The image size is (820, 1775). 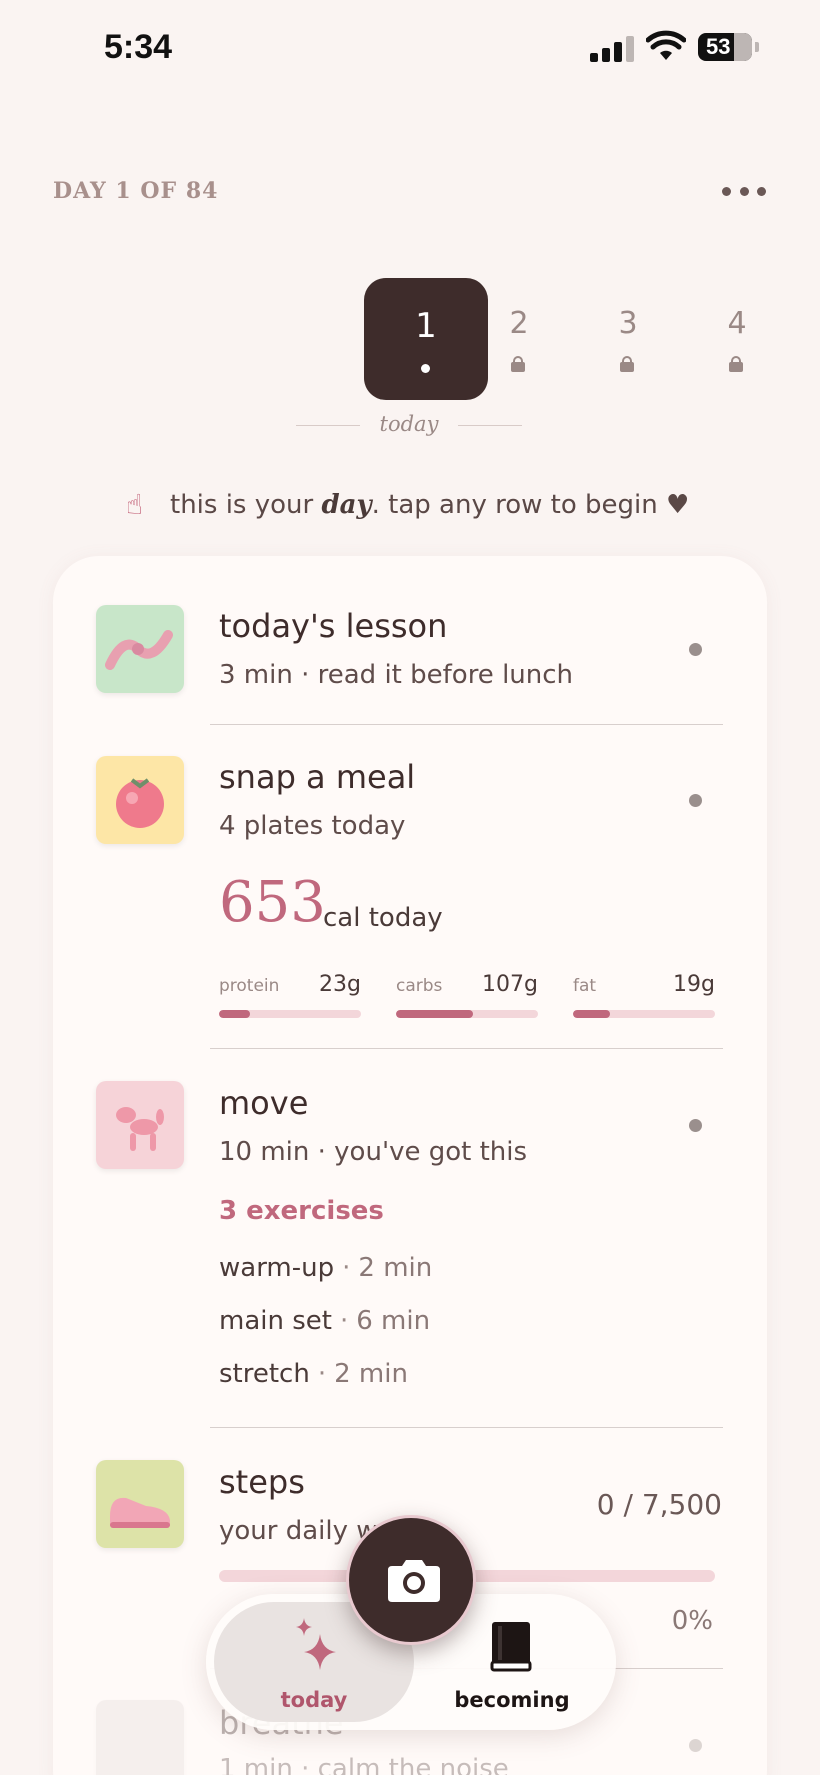 What do you see at coordinates (519, 323) in the screenshot?
I see `day-number: 2` at bounding box center [519, 323].